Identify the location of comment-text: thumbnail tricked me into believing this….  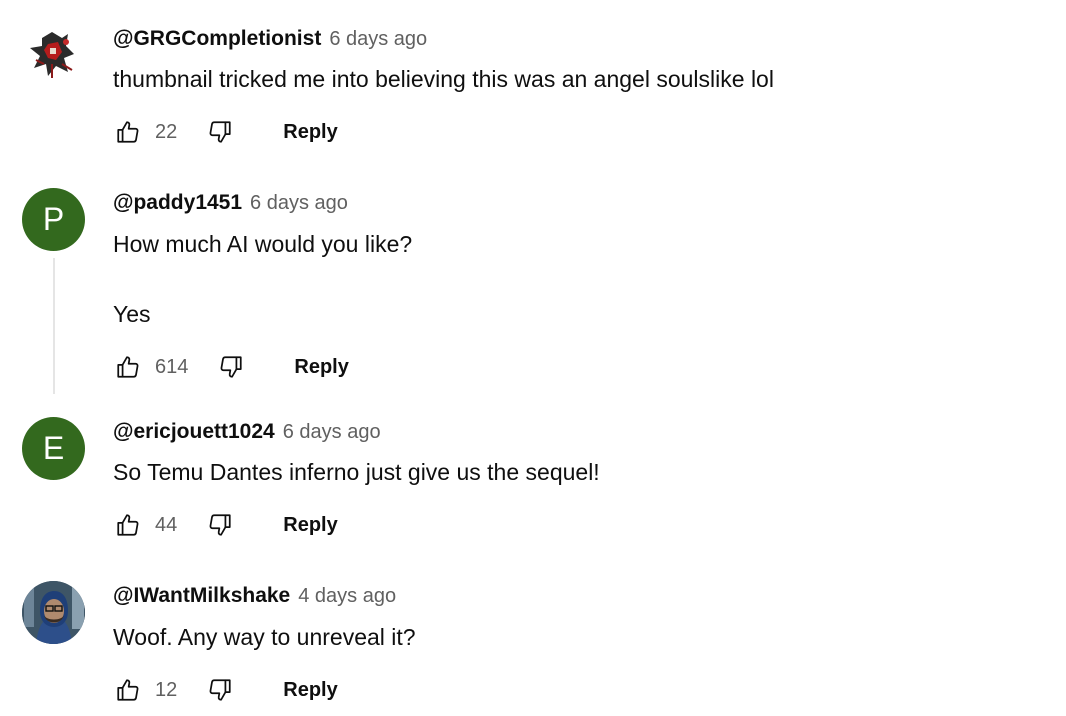
(443, 79).